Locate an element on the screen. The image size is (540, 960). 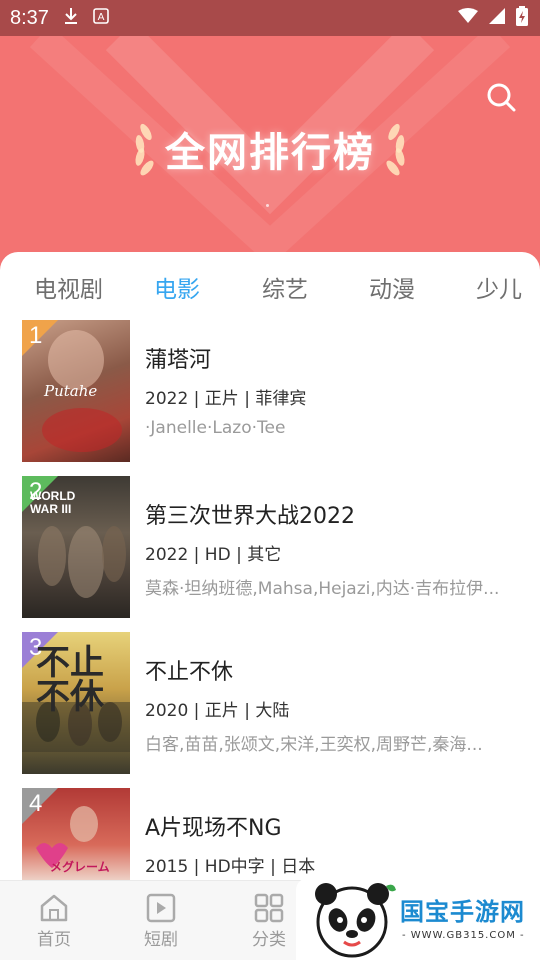
watermark-text: 国宝手游网 is located at coordinates (462, 912).